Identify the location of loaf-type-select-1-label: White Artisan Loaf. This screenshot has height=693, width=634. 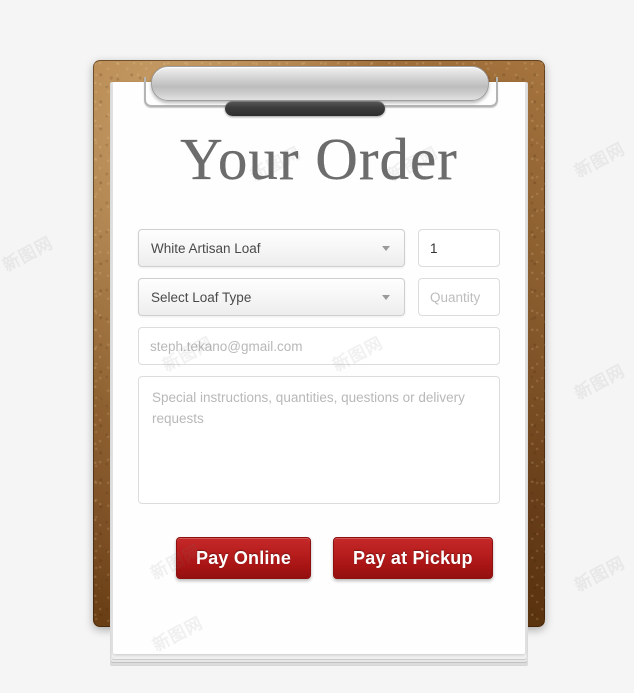
(206, 248).